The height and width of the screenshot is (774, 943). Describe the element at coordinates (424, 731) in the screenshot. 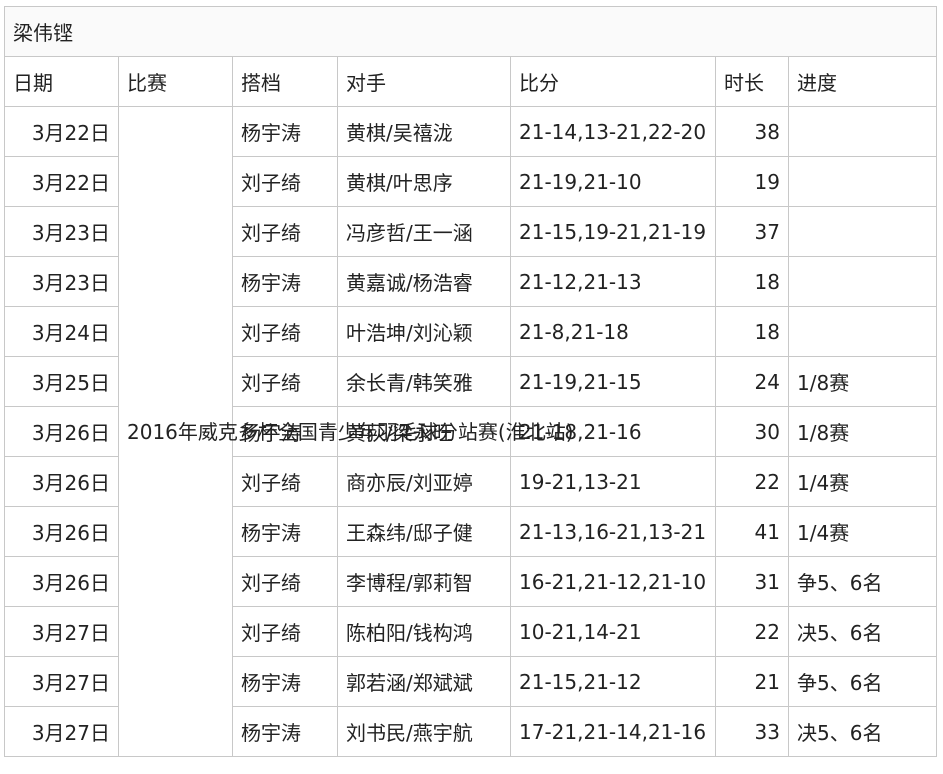

I see `opponent-cell: 刘书民/燕宇航` at that location.